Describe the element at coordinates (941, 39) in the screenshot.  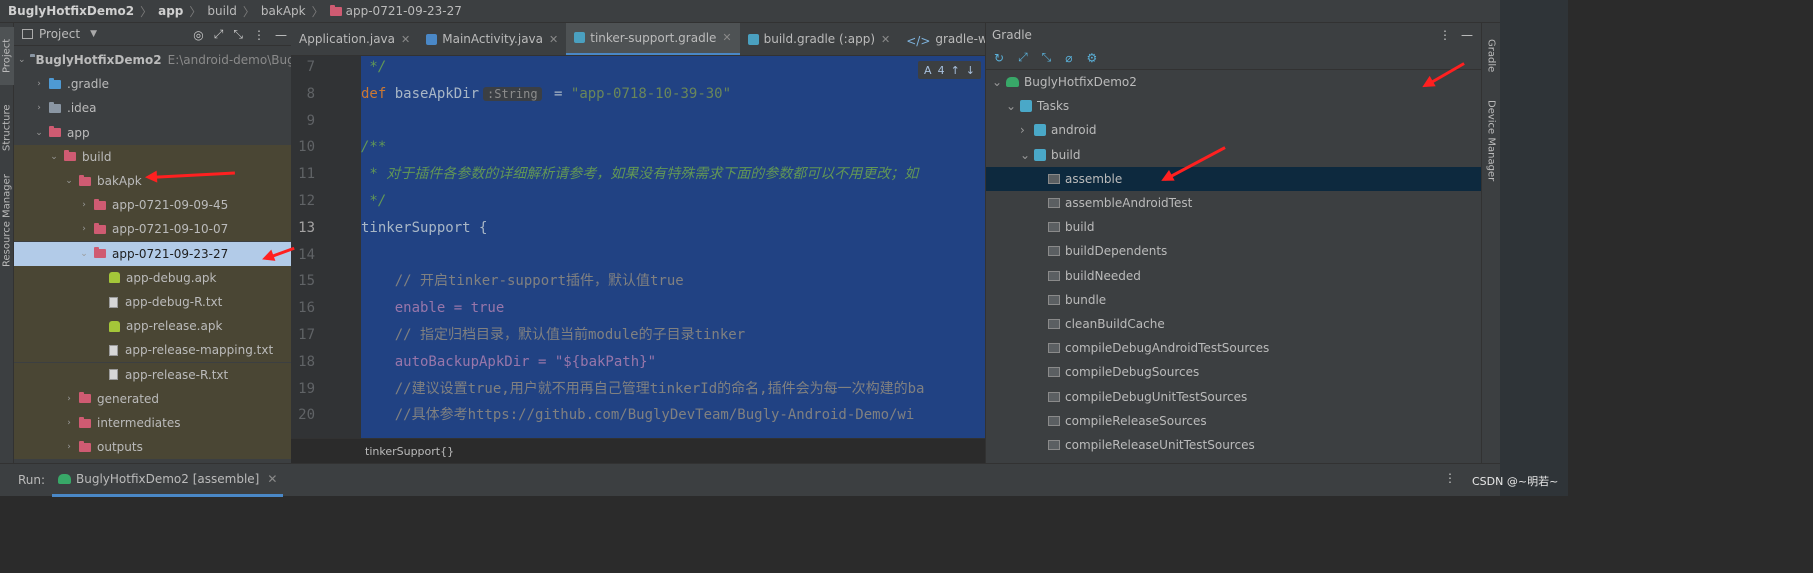
I see `editor-tab: </> gradle-wrapper.propertie` at that location.